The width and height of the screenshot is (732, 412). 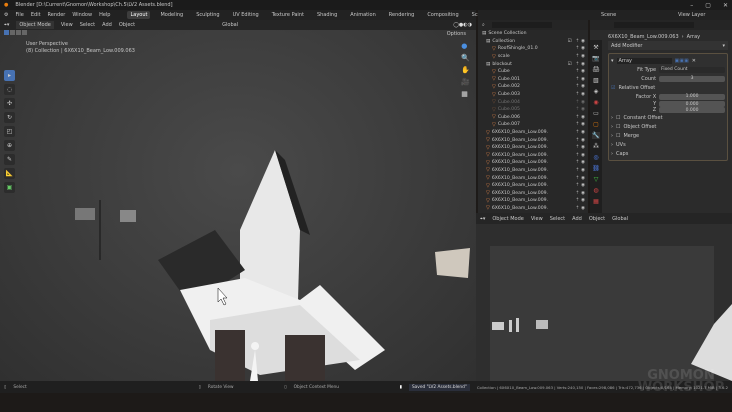 I want to click on factor-x-field: 1.000, so click(x=692, y=96).